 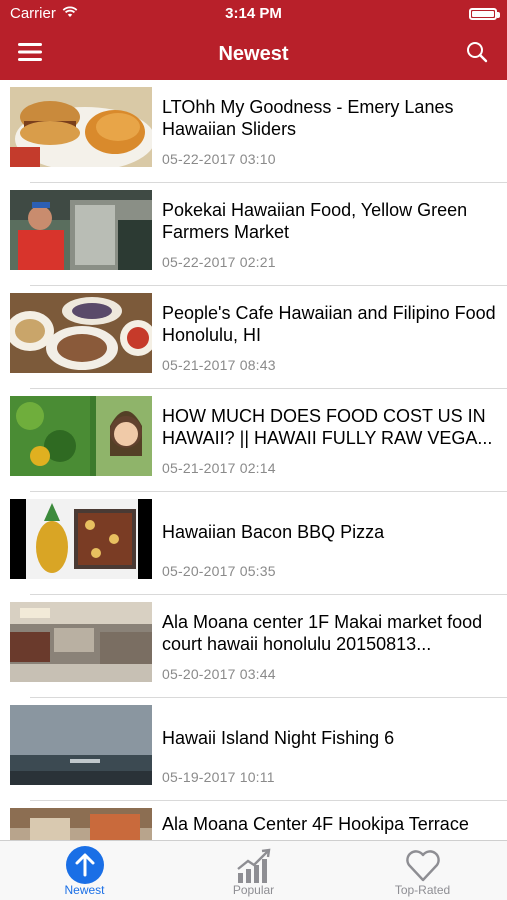 What do you see at coordinates (219, 571) in the screenshot?
I see `item-date: 05-20-2017 05:35` at bounding box center [219, 571].